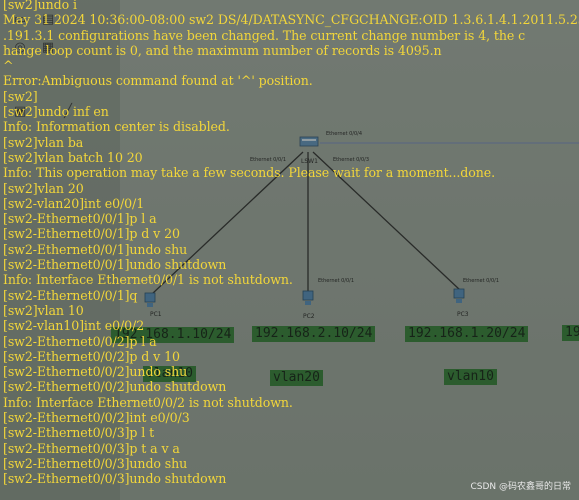  I want to click on terminal-line: [sw2-Ethernet0/0/1]undo shutdown, so click(115, 265).